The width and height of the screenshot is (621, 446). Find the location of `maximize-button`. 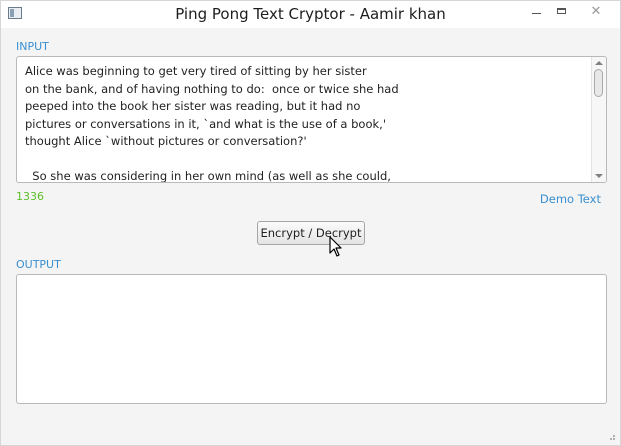

maximize-button is located at coordinates (561, 11).